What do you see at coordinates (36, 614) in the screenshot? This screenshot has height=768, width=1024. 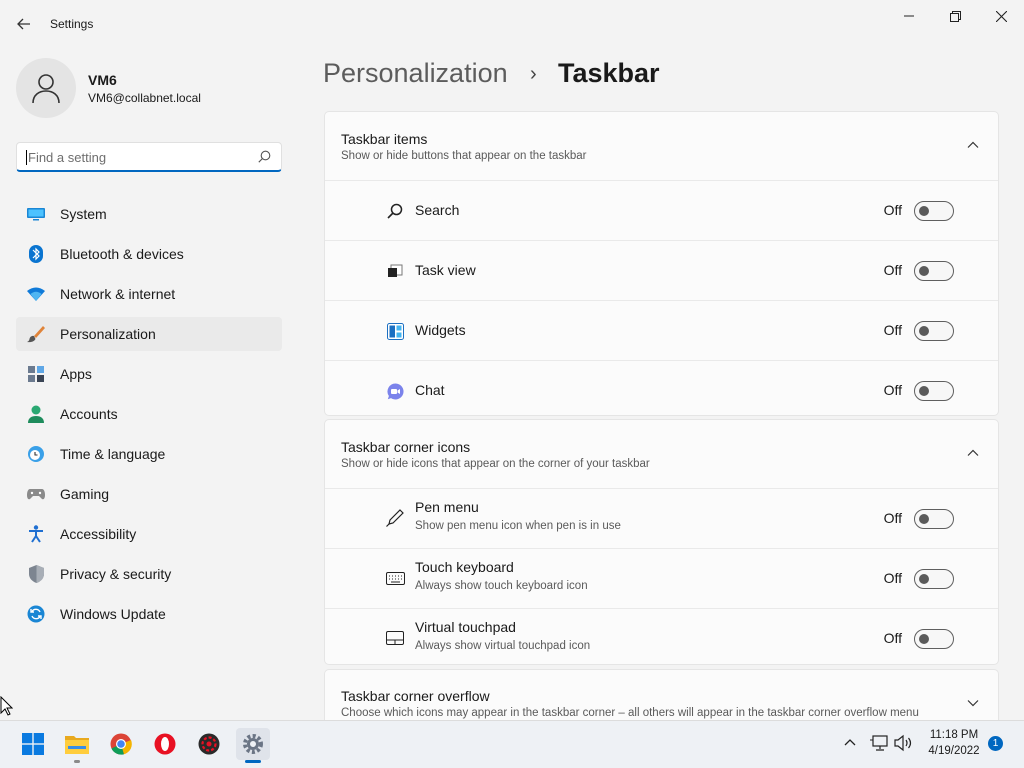 I see `windows-update-icon` at bounding box center [36, 614].